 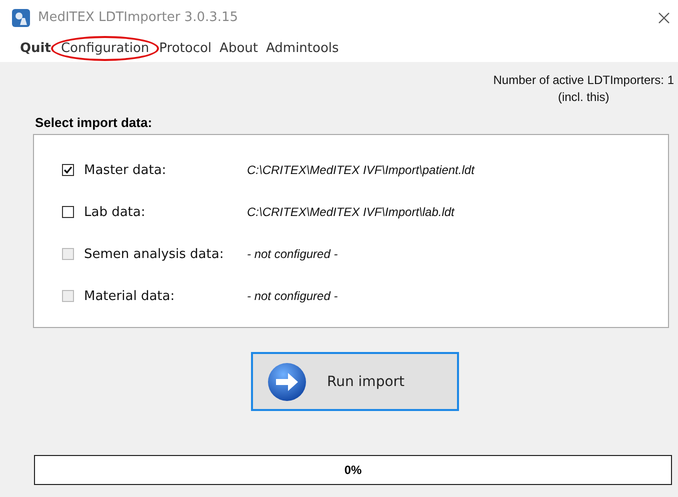 What do you see at coordinates (350, 212) in the screenshot?
I see `file-path: C:\CRITEX\MedITEX IVF\Import\lab.ldt` at bounding box center [350, 212].